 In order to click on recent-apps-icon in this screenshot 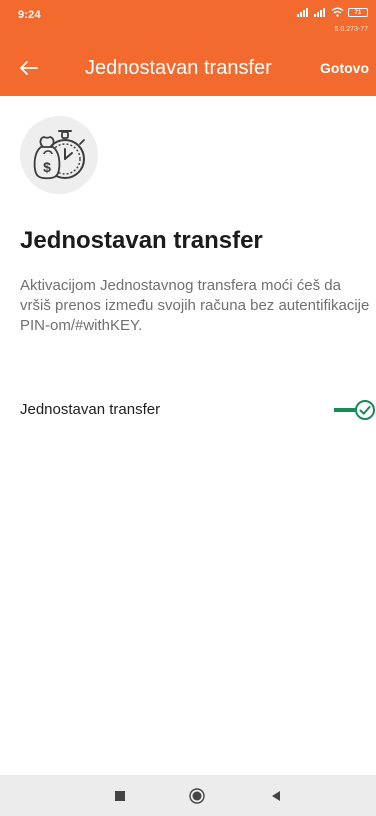, I will do `click(120, 796)`.